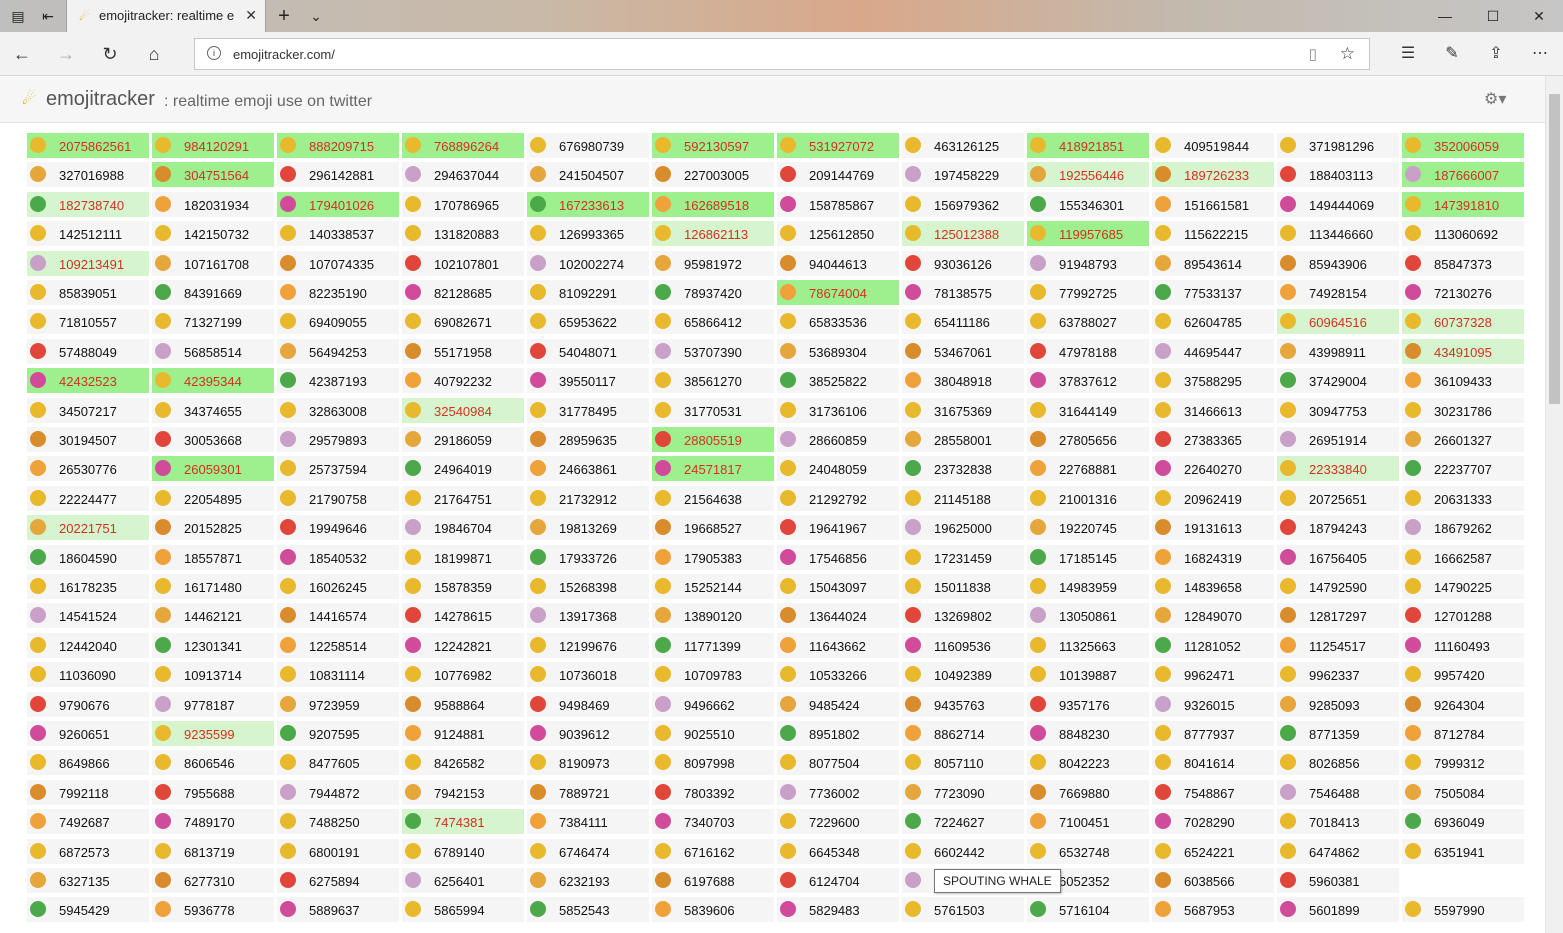 Image resolution: width=1563 pixels, height=933 pixels. I want to click on emoji-cell: 418921851, so click(1088, 145).